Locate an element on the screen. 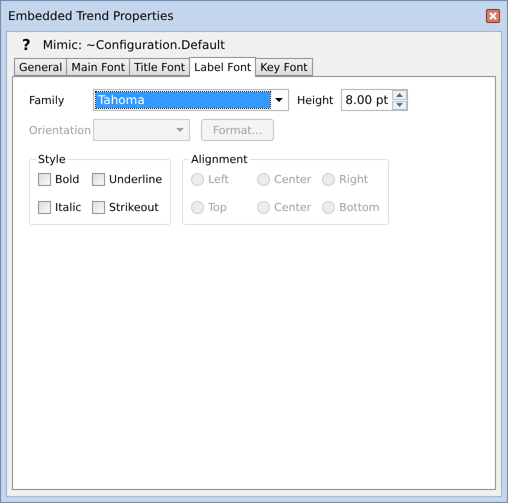 The image size is (508, 503). radio-label: Bottom is located at coordinates (359, 207).